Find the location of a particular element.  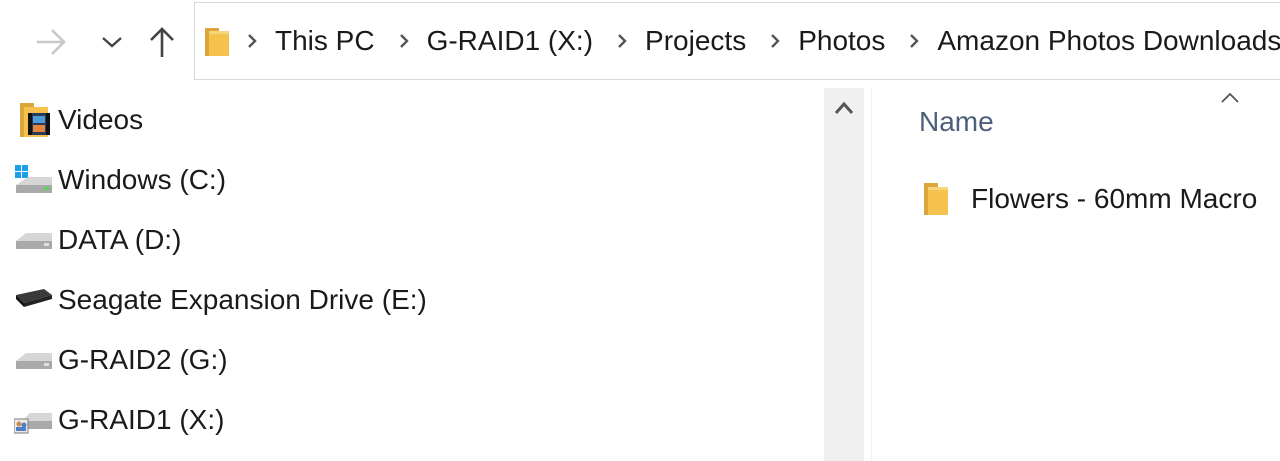

recent-locations-button is located at coordinates (112, 42).